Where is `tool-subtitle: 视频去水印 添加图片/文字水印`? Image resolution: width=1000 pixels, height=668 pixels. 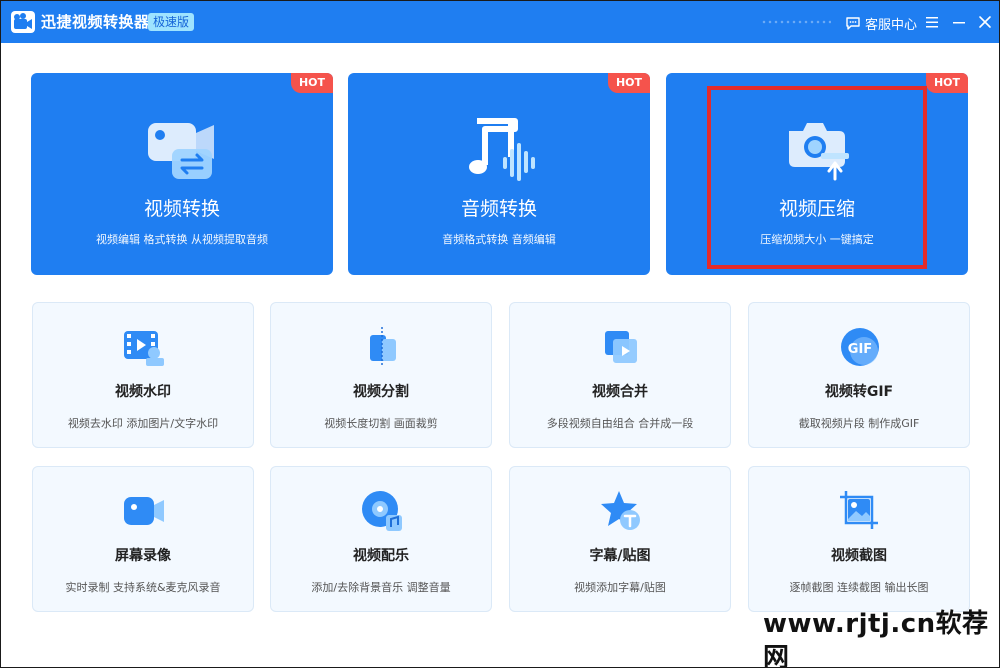 tool-subtitle: 视频去水印 添加图片/文字水印 is located at coordinates (143, 423).